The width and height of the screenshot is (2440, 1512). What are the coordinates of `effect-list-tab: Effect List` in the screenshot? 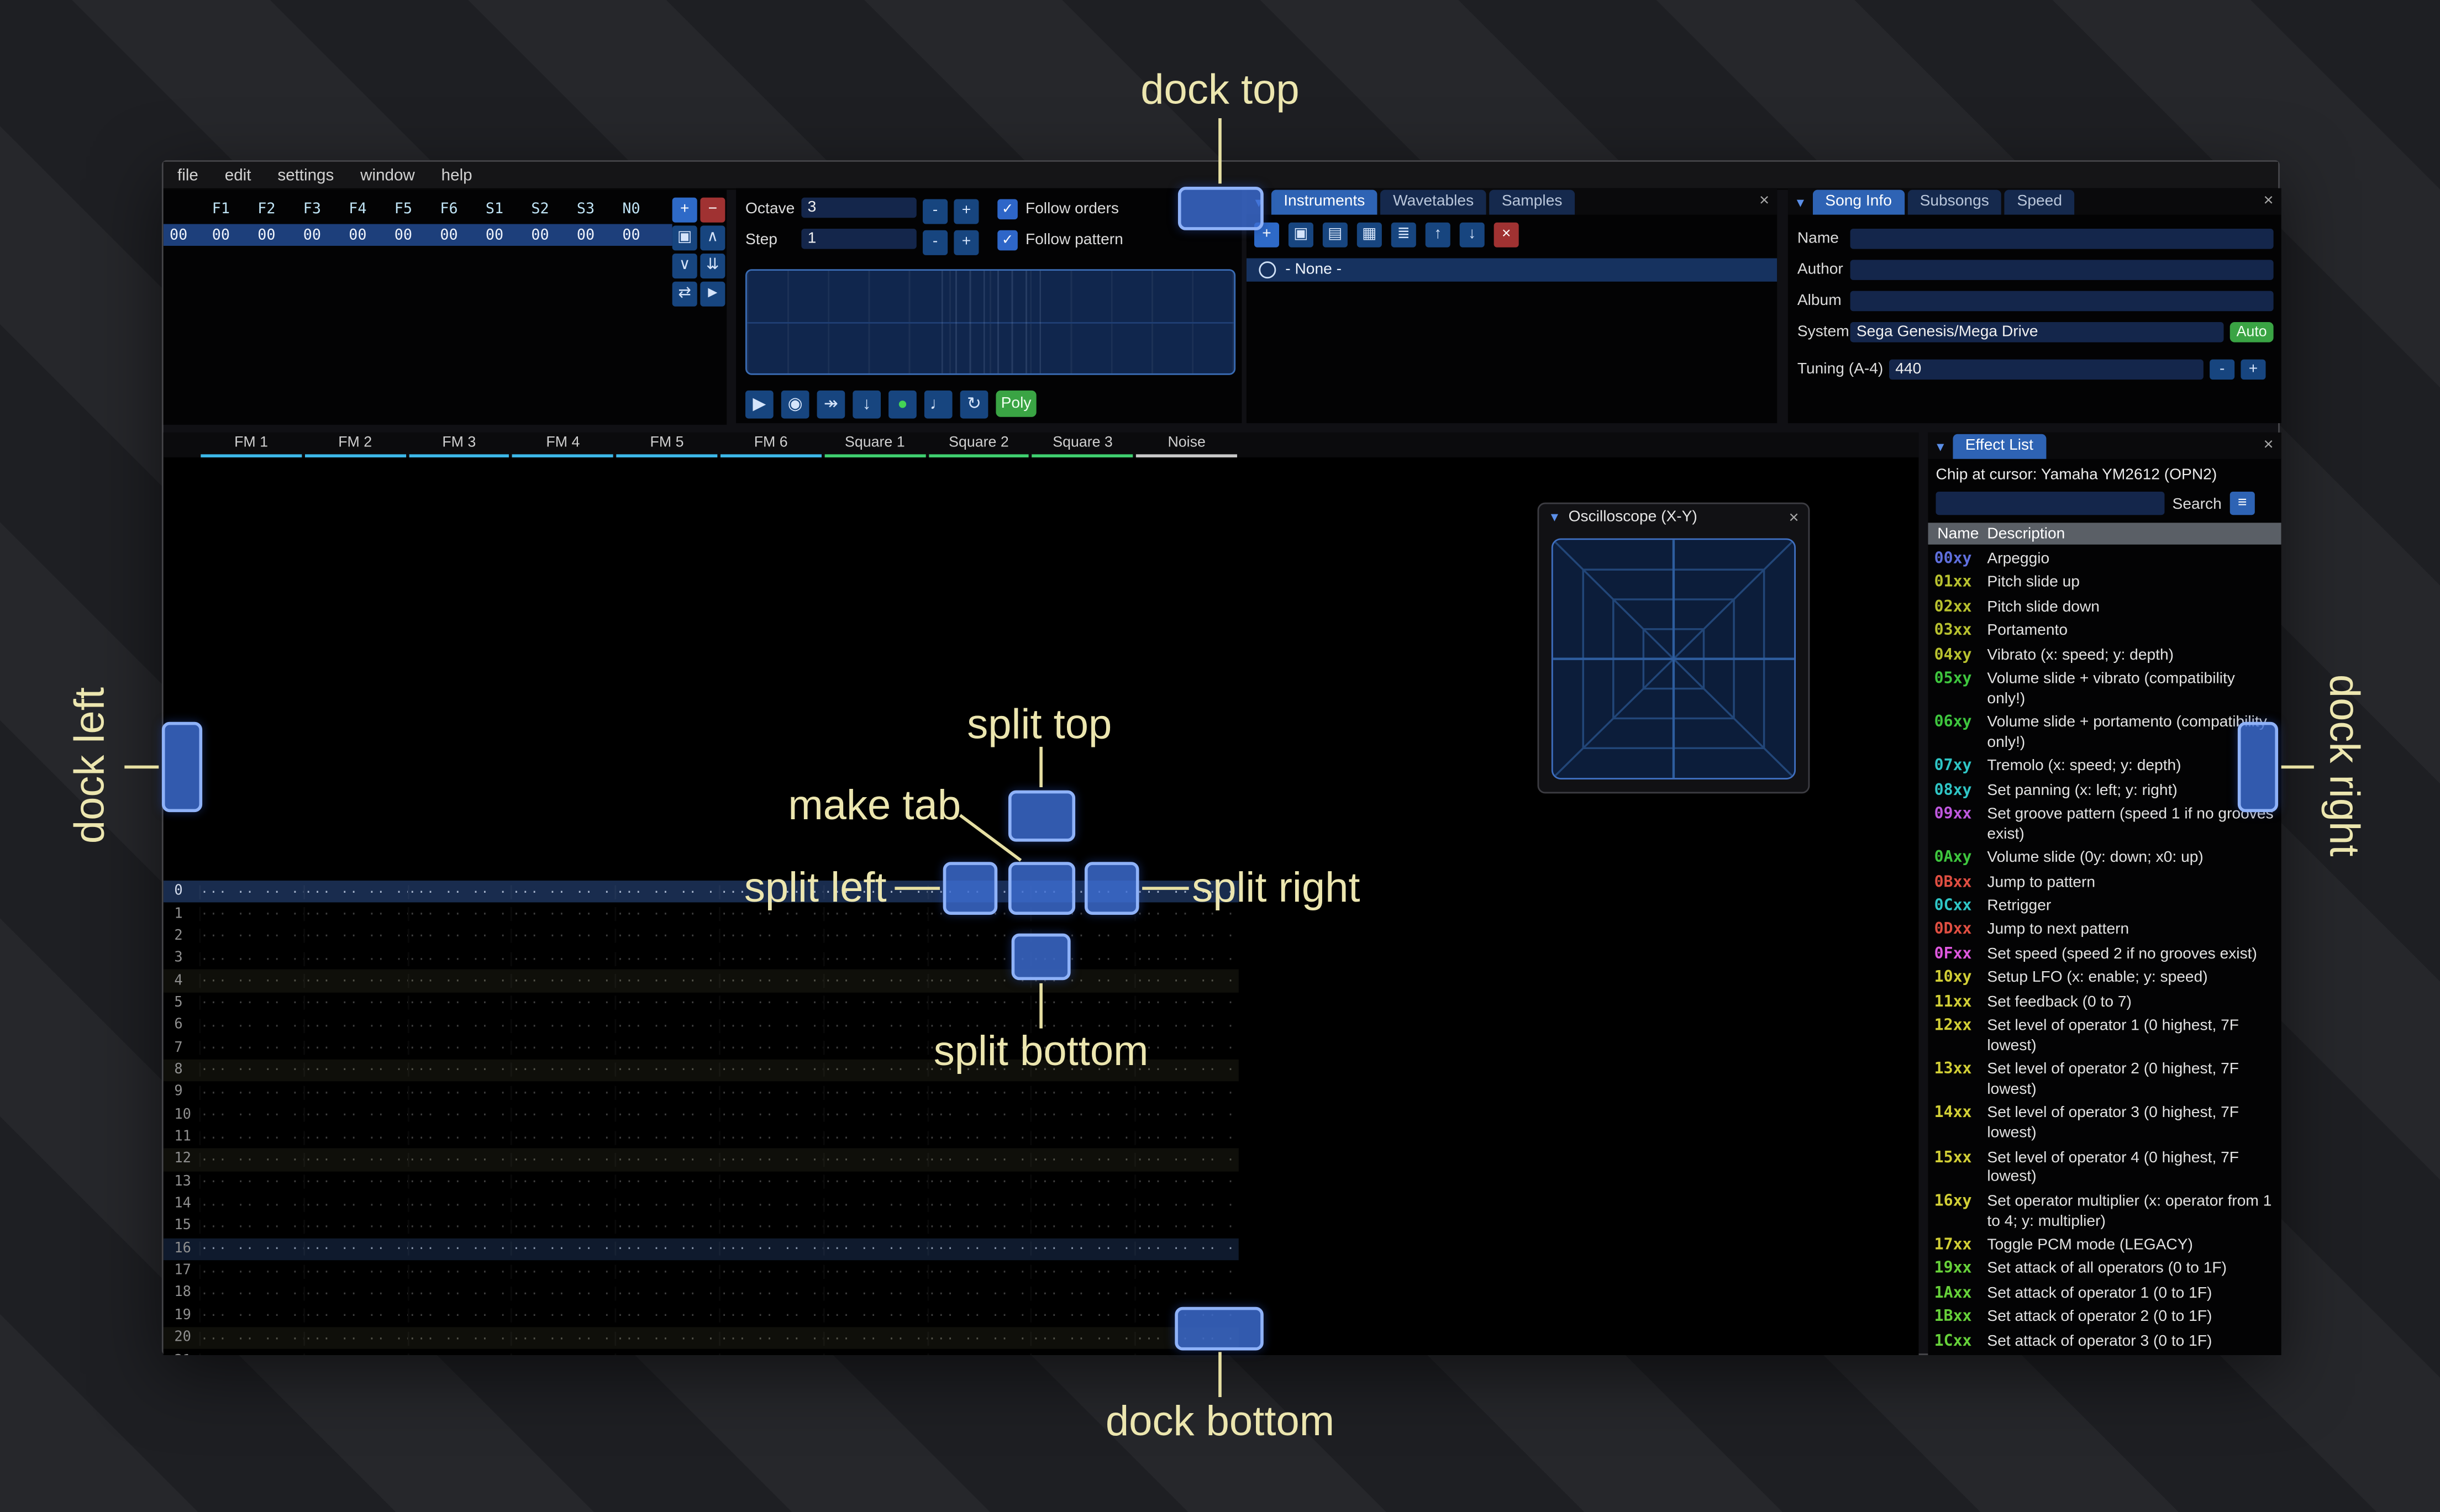 It's located at (1999, 446).